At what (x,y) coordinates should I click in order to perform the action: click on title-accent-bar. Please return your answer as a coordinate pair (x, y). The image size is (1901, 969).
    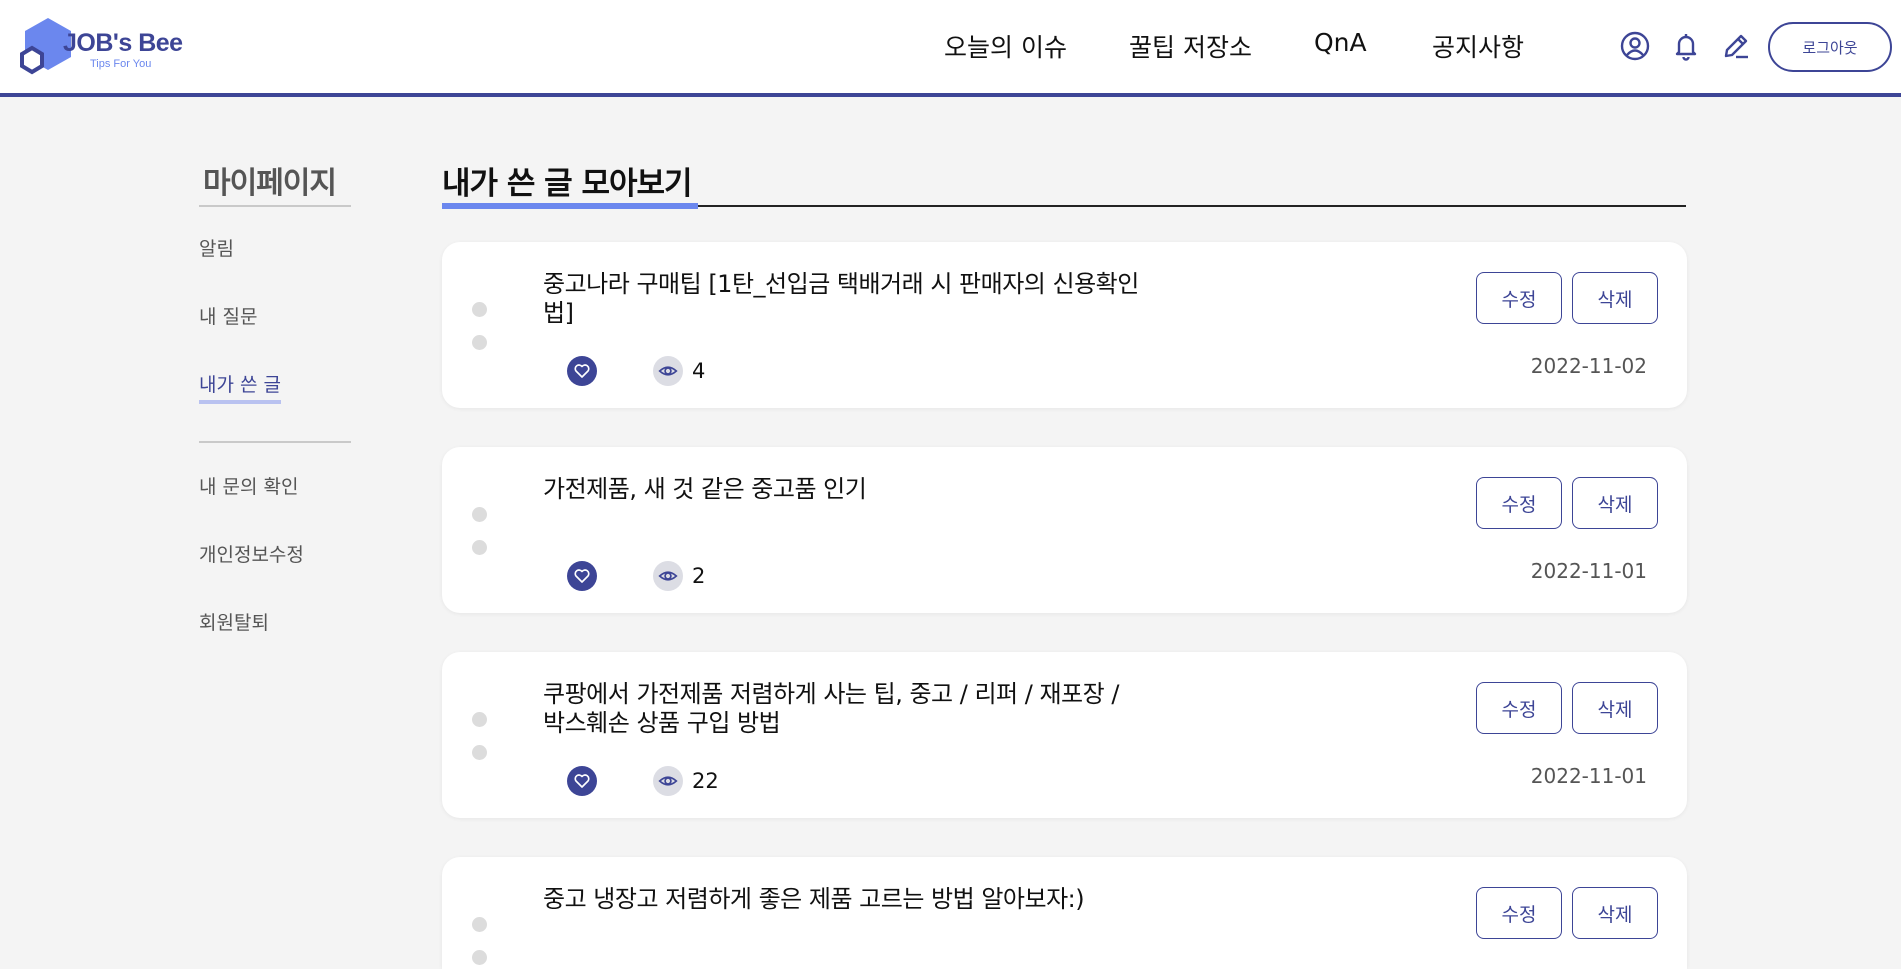
    Looking at the image, I should click on (570, 206).